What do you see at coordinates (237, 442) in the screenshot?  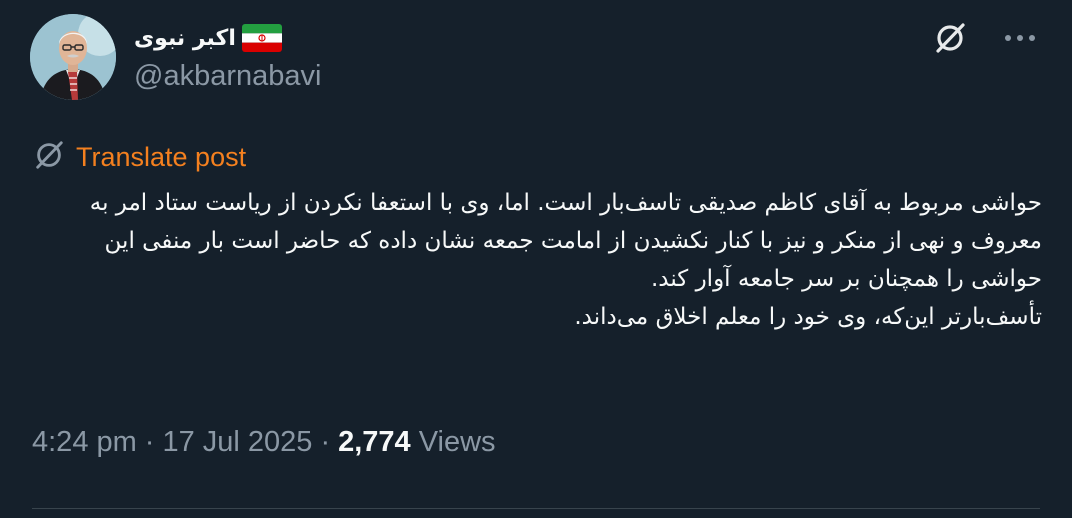 I see `post-date: 17 Jul 2025` at bounding box center [237, 442].